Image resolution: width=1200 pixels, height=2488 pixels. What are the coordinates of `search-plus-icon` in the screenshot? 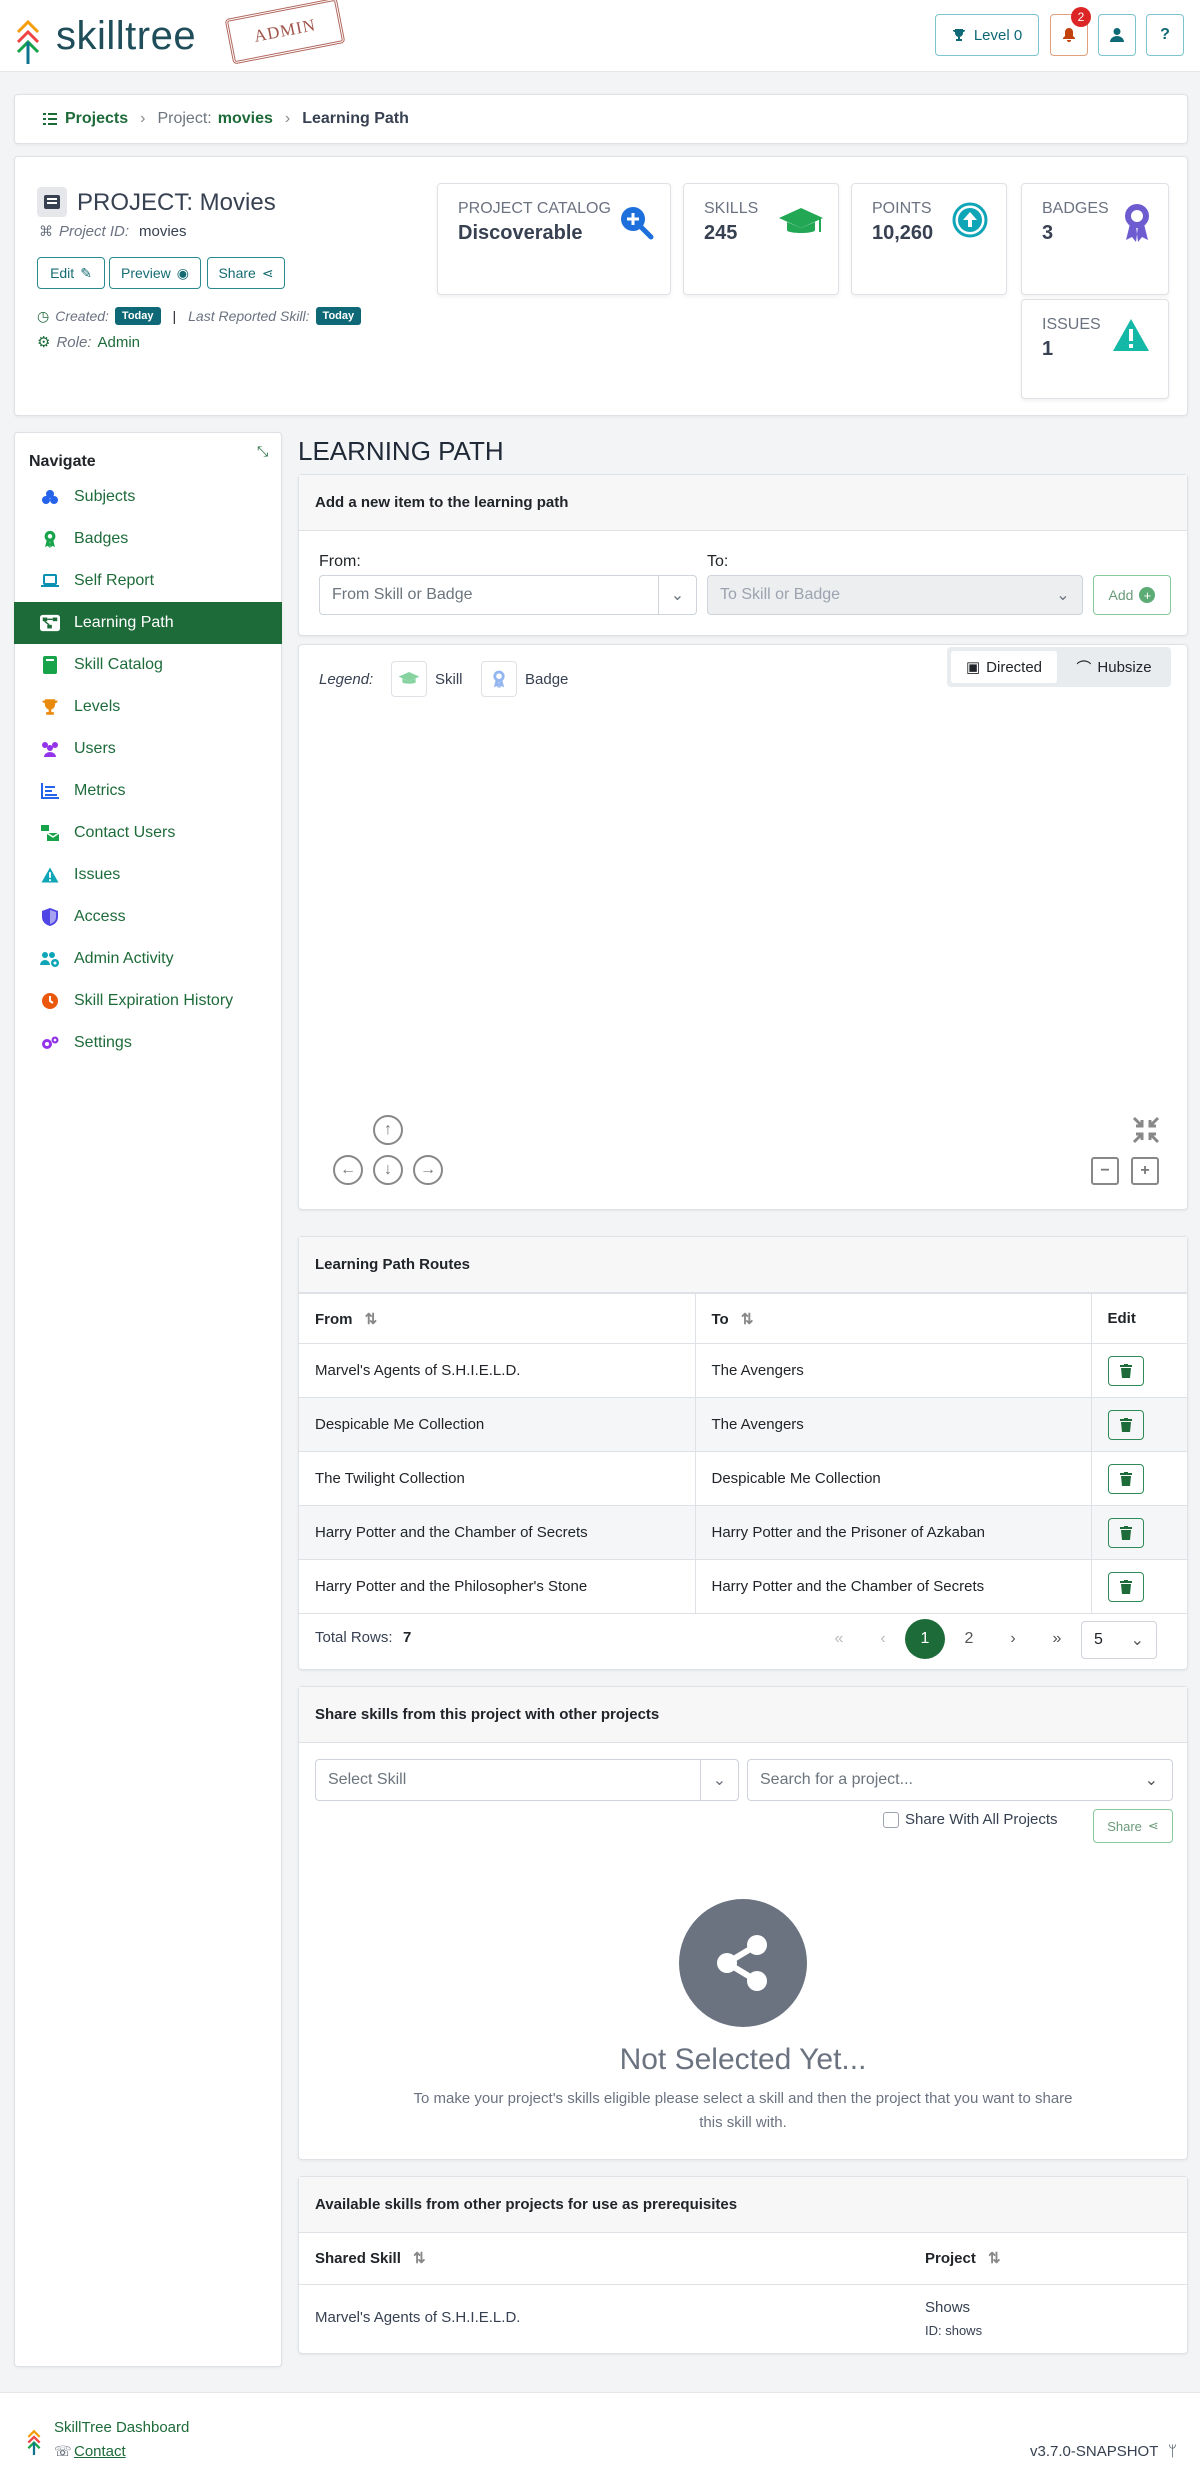 It's located at (637, 223).